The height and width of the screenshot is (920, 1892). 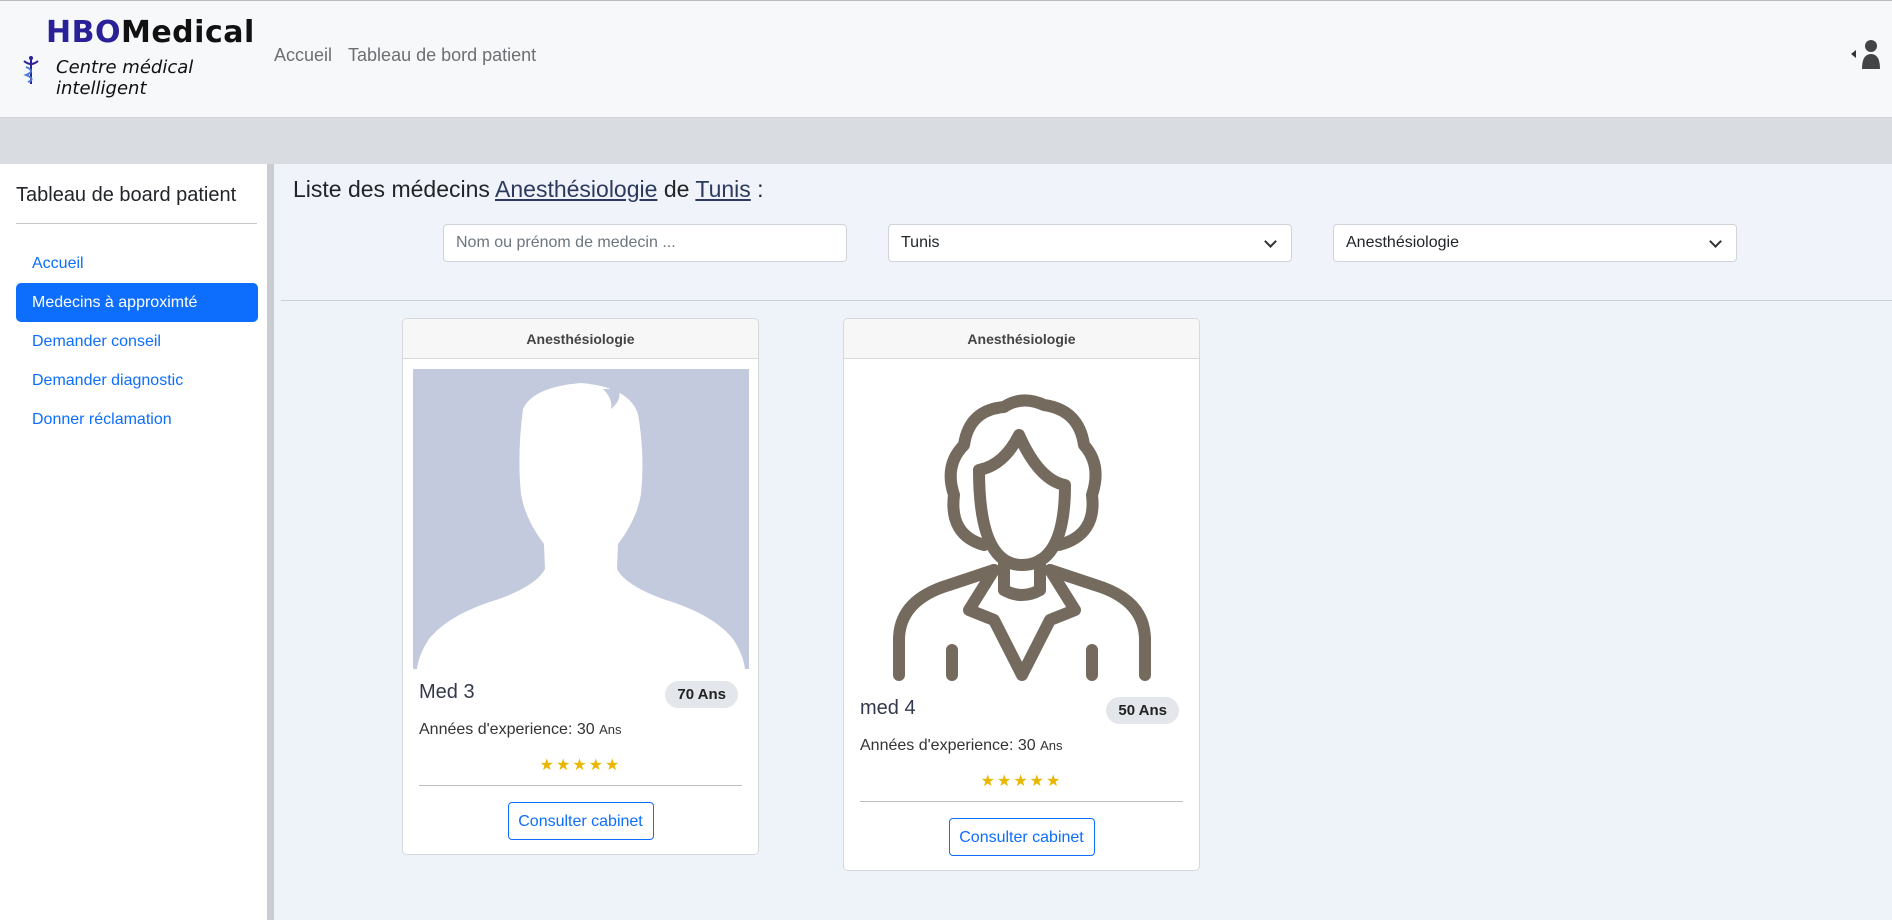 What do you see at coordinates (1871, 54) in the screenshot?
I see `user-icon` at bounding box center [1871, 54].